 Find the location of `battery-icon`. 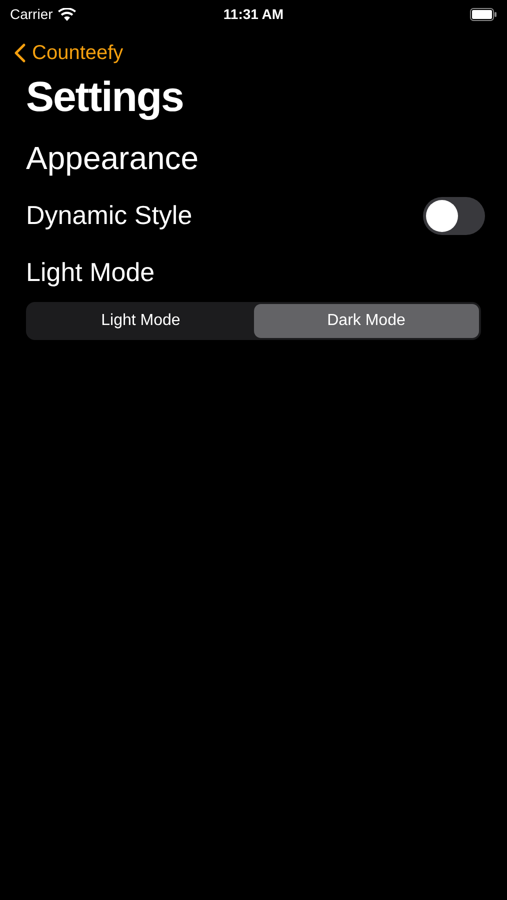

battery-icon is located at coordinates (483, 14).